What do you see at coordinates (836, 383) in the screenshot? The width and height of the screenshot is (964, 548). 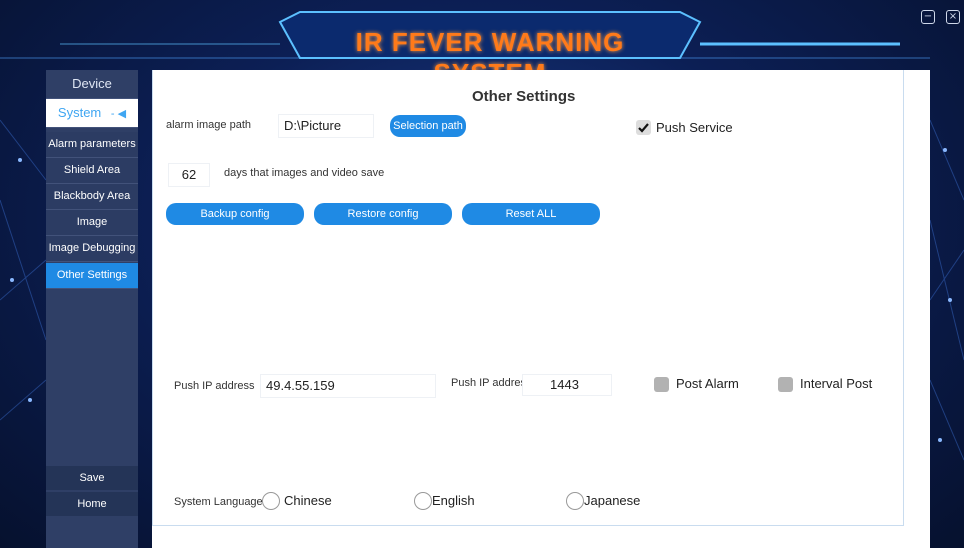 I see `interval-post-label: Interval Post` at bounding box center [836, 383].